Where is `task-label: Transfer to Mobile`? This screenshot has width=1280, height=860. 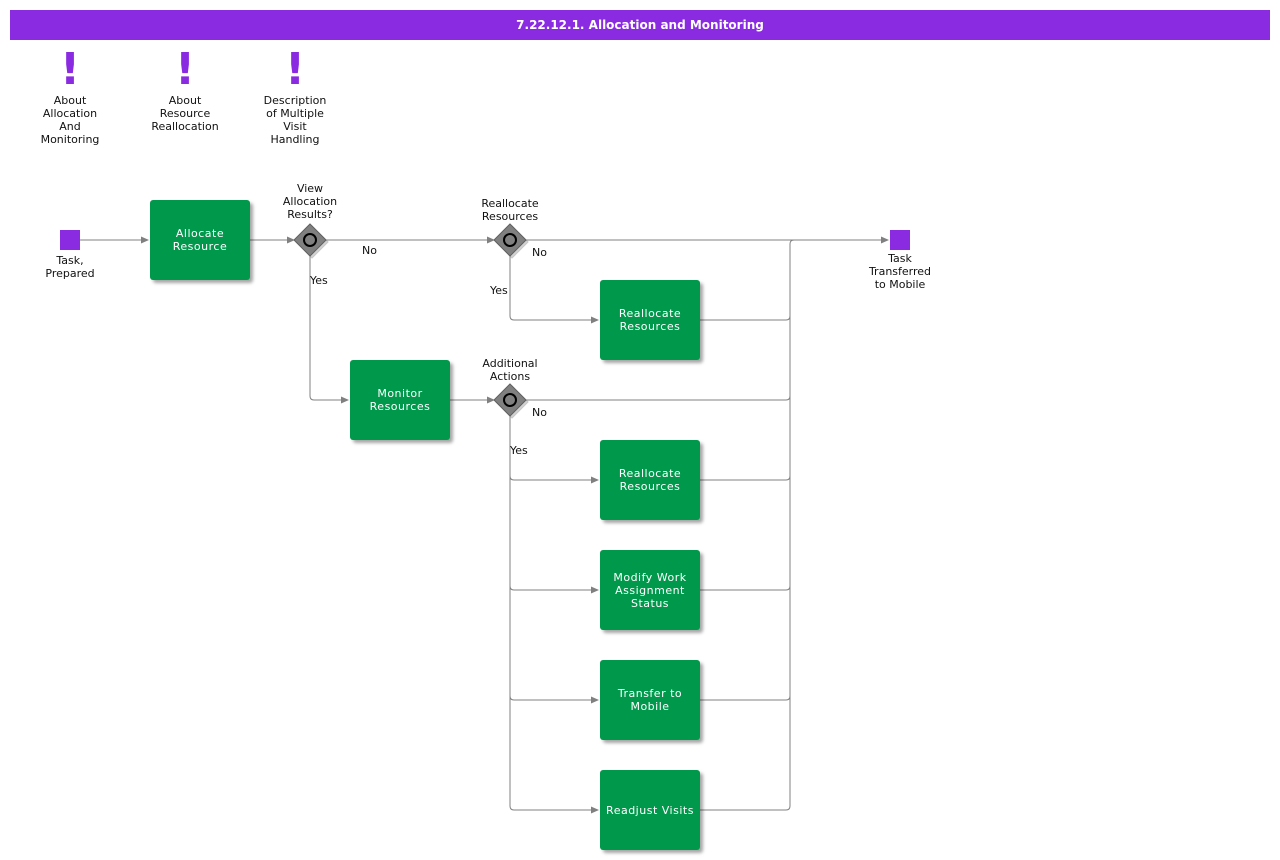 task-label: Transfer to Mobile is located at coordinates (650, 700).